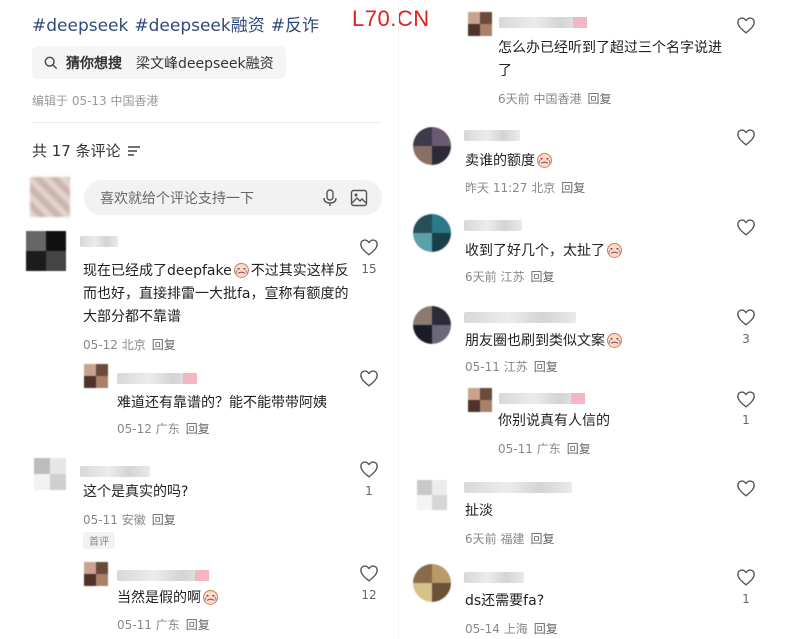 The height and width of the screenshot is (639, 795). What do you see at coordinates (369, 269) in the screenshot?
I see `like-count: 15` at bounding box center [369, 269].